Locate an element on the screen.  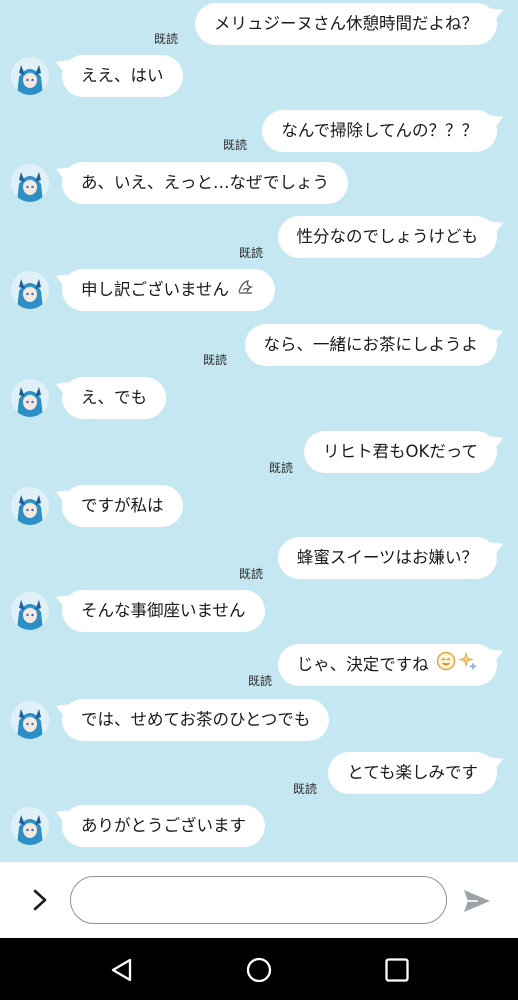
square-recents-icon is located at coordinates (397, 970).